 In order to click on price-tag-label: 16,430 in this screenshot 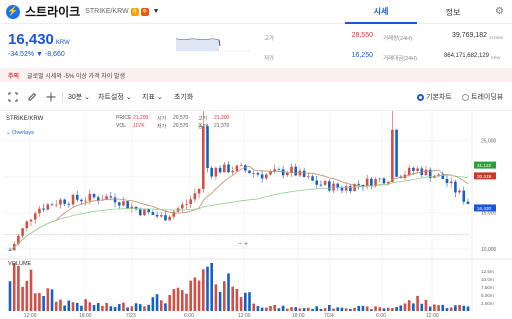, I will do `click(484, 208)`.